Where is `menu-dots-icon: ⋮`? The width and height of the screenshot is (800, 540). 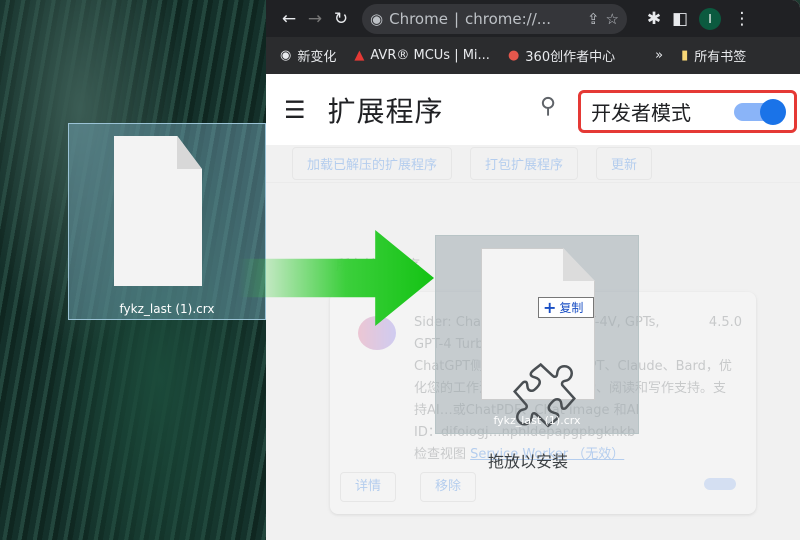 menu-dots-icon: ⋮ is located at coordinates (742, 19).